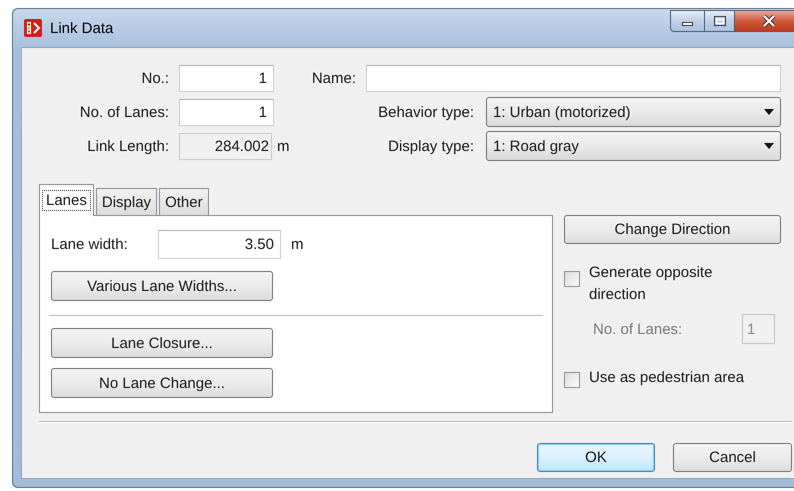 The image size is (794, 491). What do you see at coordinates (633, 112) in the screenshot?
I see `dropdown: 1: Urban (motorized)` at bounding box center [633, 112].